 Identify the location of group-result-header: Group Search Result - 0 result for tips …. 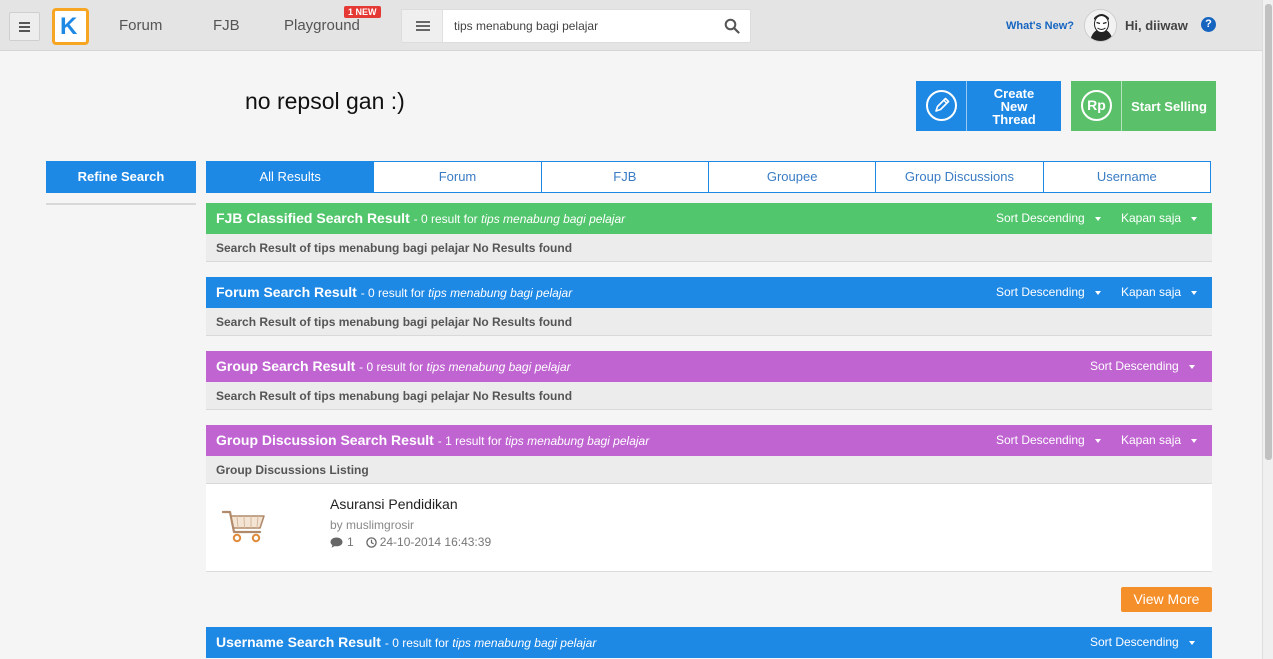
(709, 366).